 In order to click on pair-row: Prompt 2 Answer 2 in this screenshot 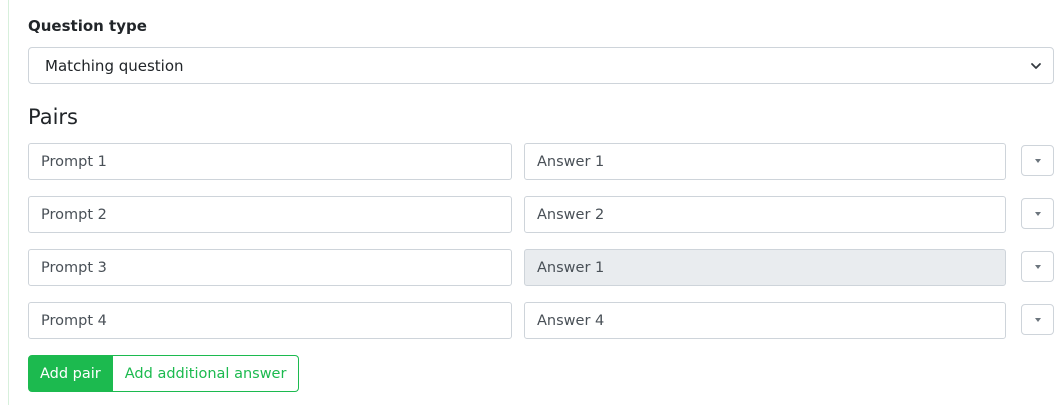, I will do `click(543, 214)`.